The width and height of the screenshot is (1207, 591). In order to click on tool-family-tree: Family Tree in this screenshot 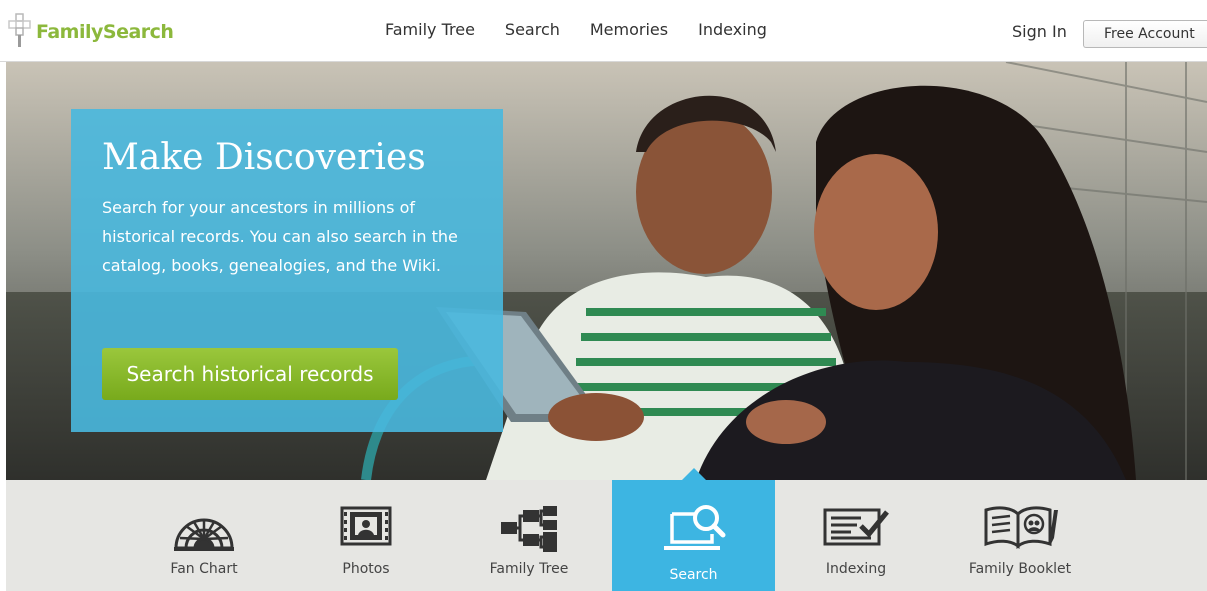, I will do `click(529, 535)`.